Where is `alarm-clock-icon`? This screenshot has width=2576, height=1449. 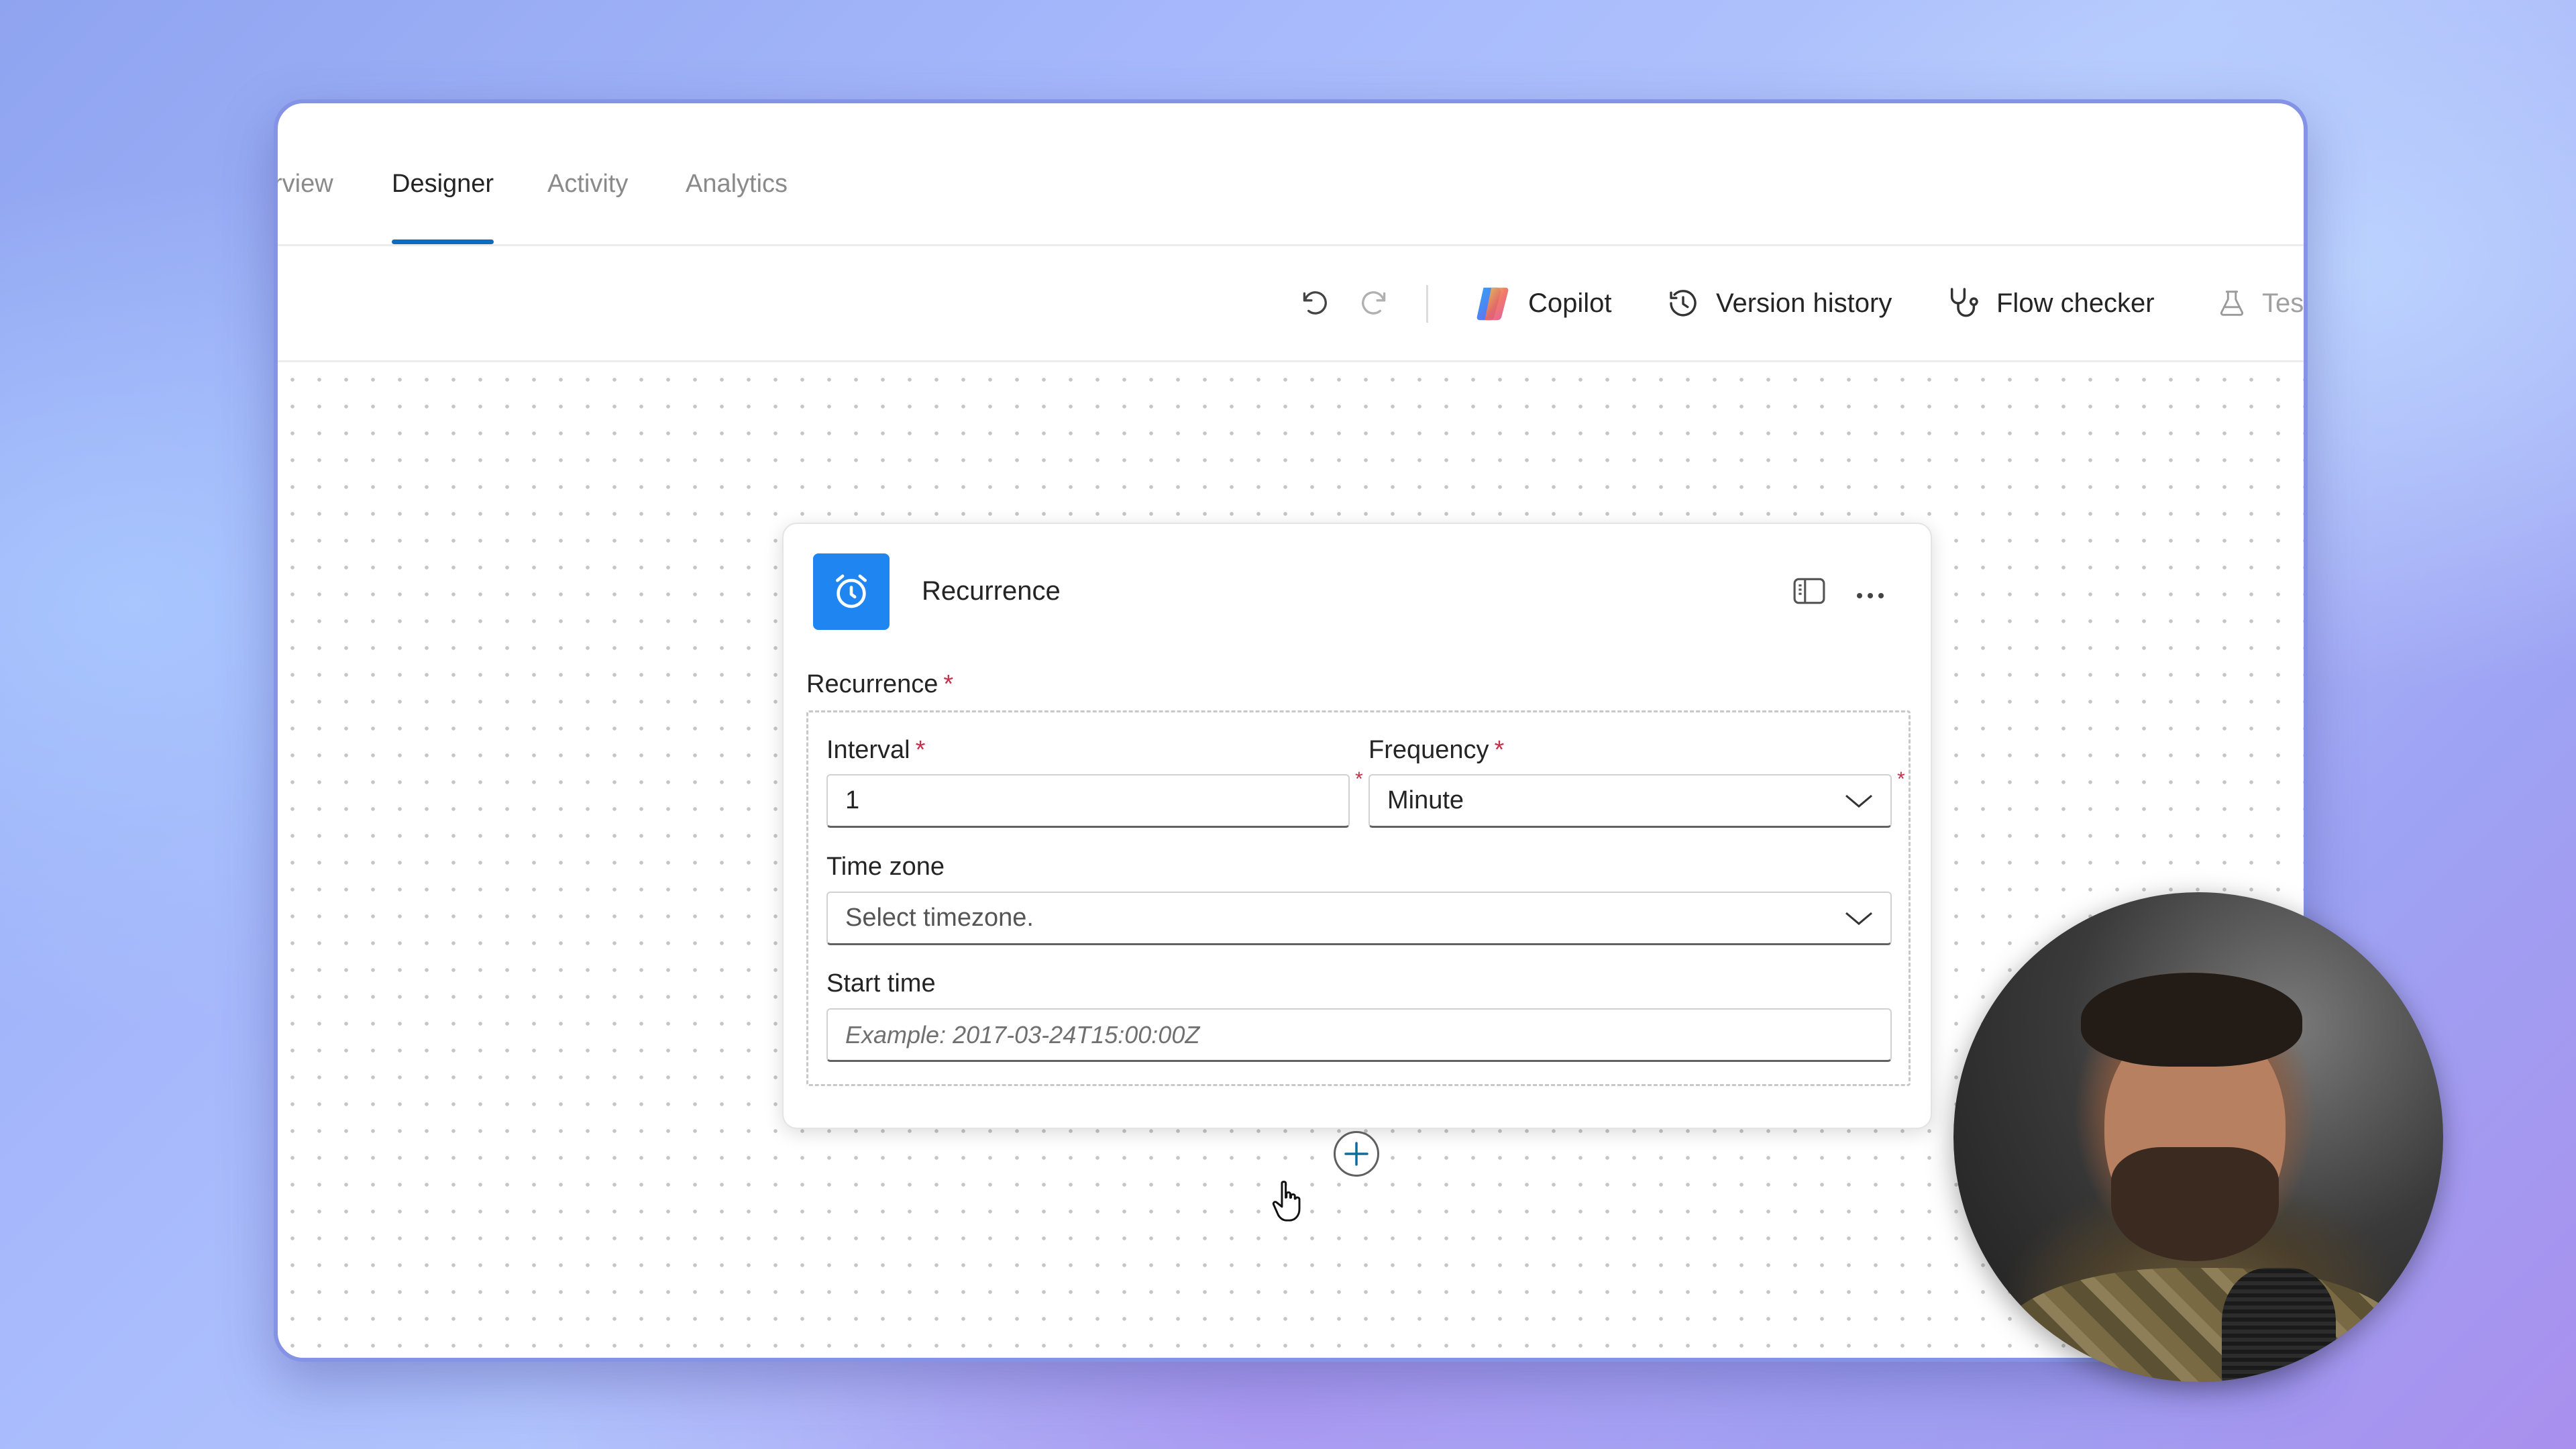
alarm-clock-icon is located at coordinates (851, 591).